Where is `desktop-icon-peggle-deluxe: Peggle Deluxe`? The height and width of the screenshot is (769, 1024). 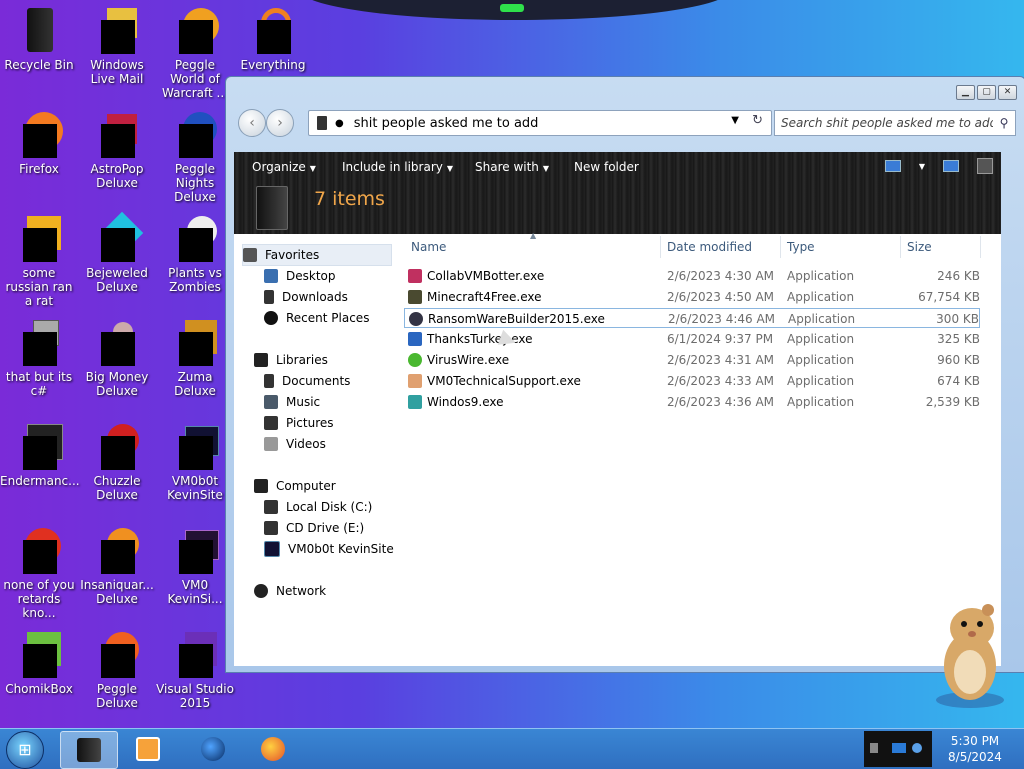 desktop-icon-peggle-deluxe: Peggle Deluxe is located at coordinates (117, 670).